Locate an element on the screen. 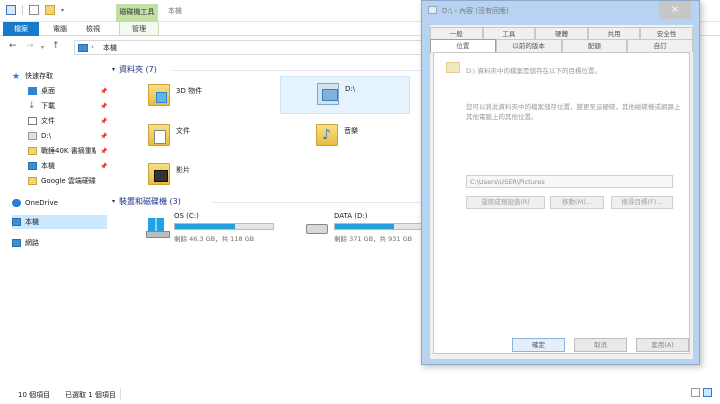 The width and height of the screenshot is (720, 404). details-view-icon is located at coordinates (695, 392).